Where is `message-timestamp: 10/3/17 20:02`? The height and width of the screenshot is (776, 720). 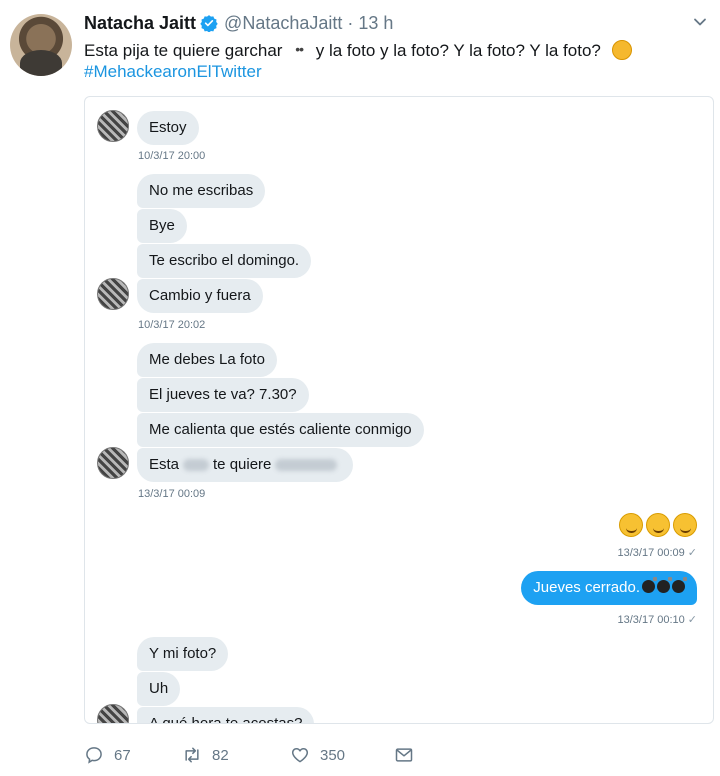
message-timestamp: 10/3/17 20:02 is located at coordinates (172, 325).